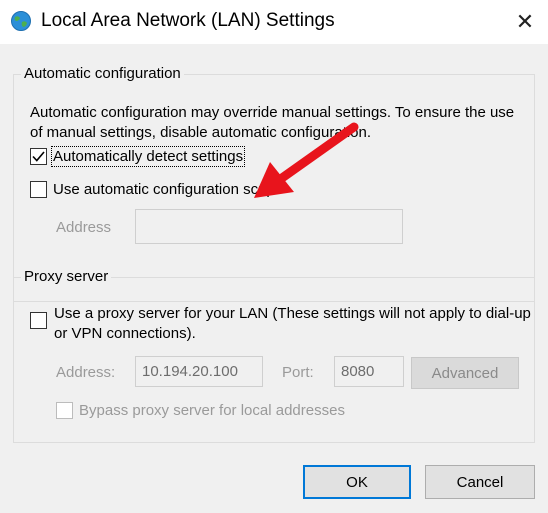 Image resolution: width=548 pixels, height=513 pixels. What do you see at coordinates (465, 373) in the screenshot?
I see `advanced-button: Advanced` at bounding box center [465, 373].